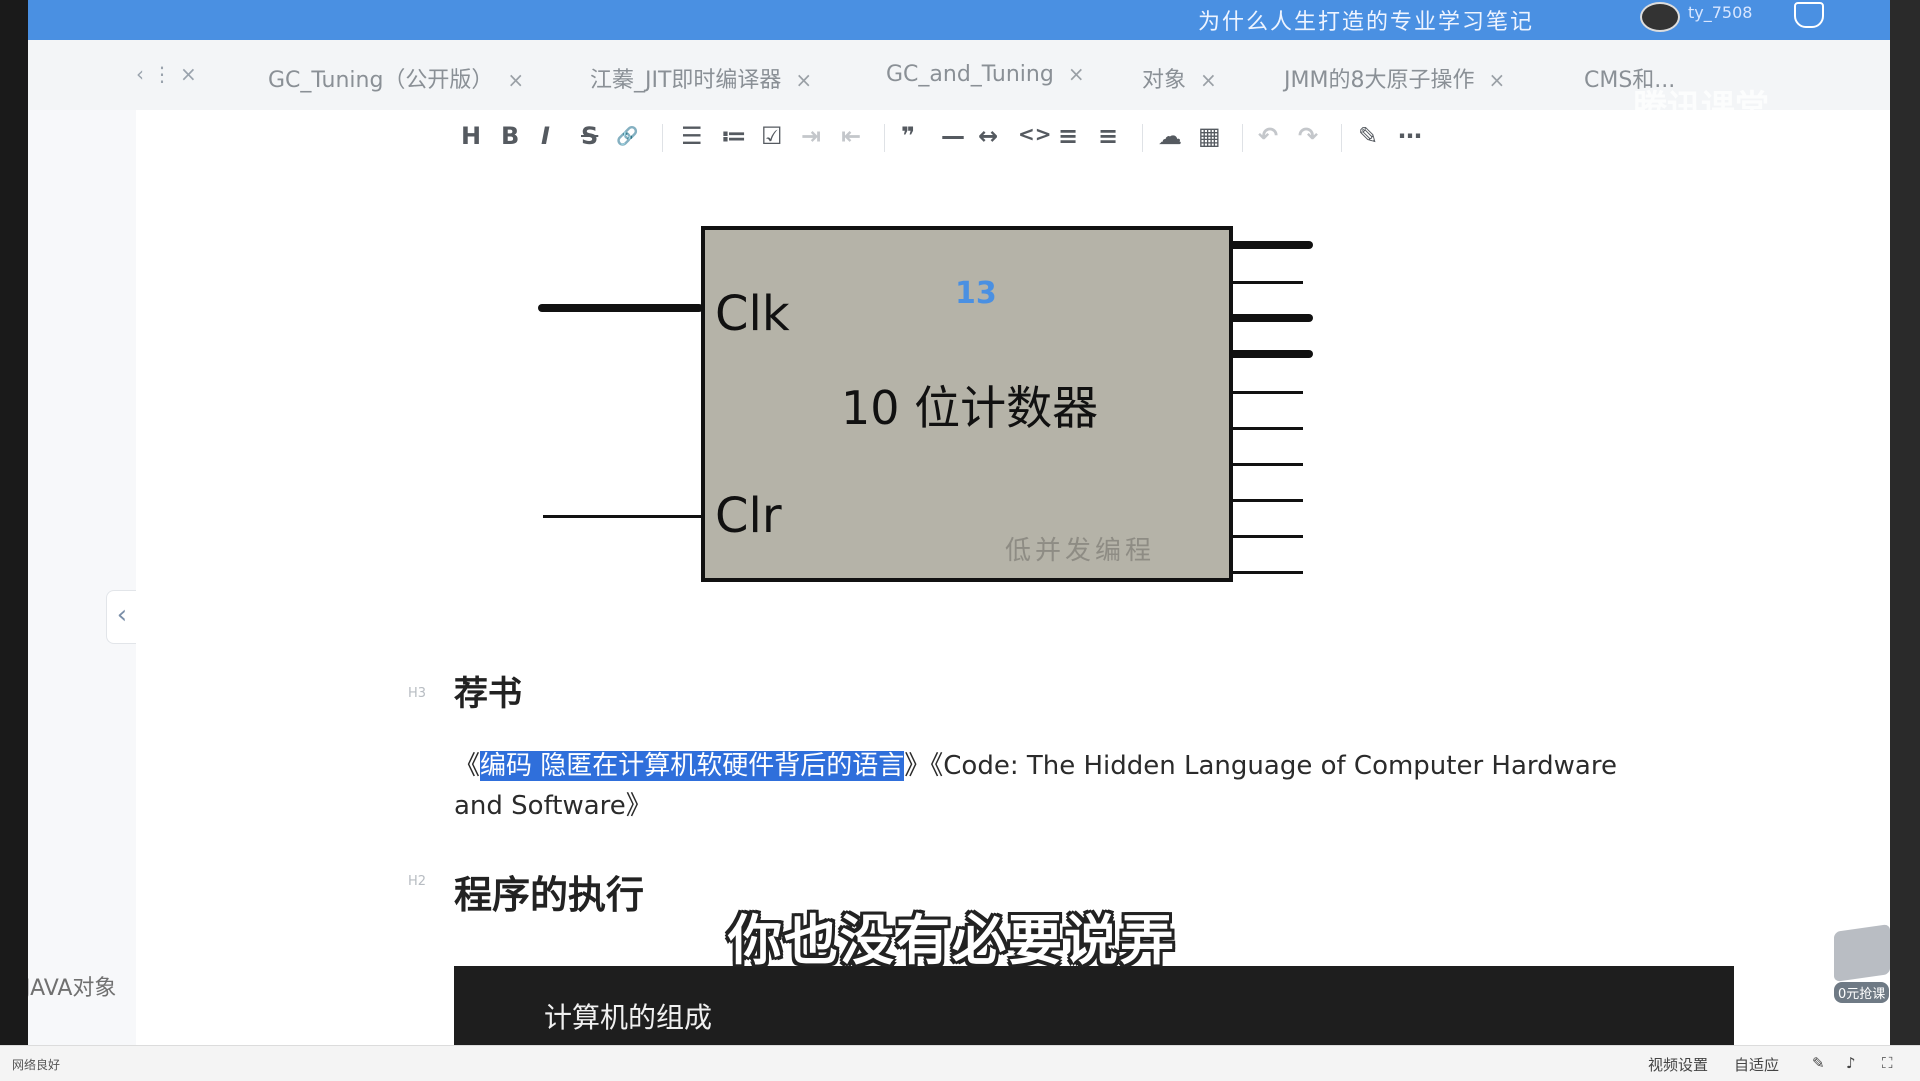 This screenshot has height=1081, width=1920. Describe the element at coordinates (953, 136) in the screenshot. I see `horizontal-rule-icon: —` at that location.